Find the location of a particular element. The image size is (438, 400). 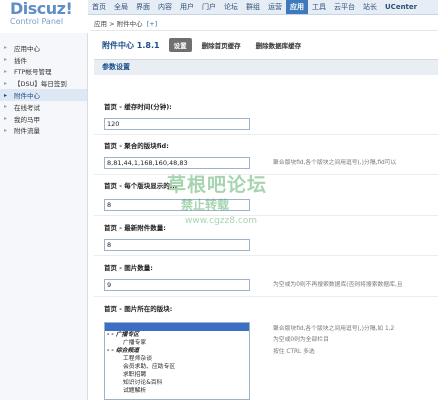

nav-operations: 运营 is located at coordinates (275, 7).